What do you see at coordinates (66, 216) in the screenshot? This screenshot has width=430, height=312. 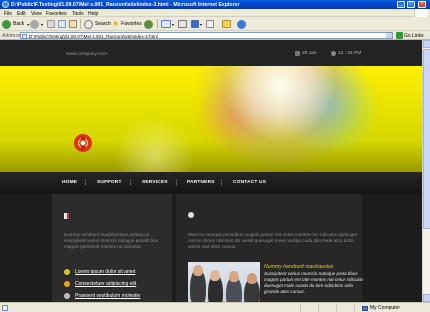 I see `document-icon` at bounding box center [66, 216].